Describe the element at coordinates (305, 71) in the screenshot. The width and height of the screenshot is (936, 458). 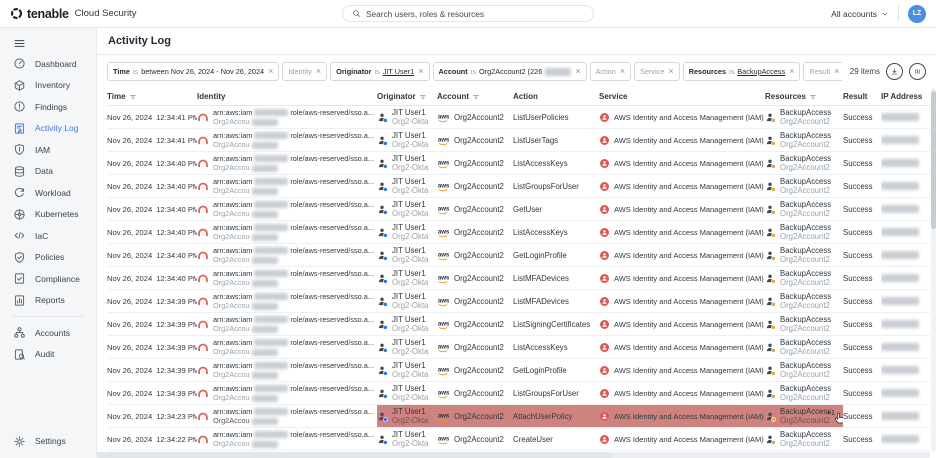
I see `filter-chip-identity: Identity ×` at that location.